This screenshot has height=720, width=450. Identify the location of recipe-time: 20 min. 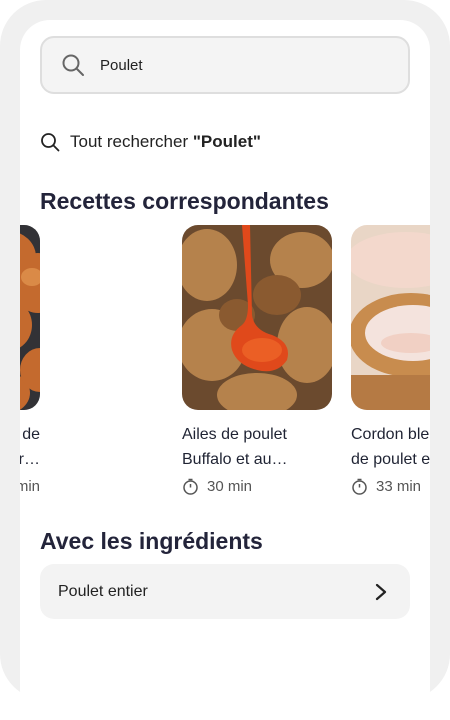
(30, 486).